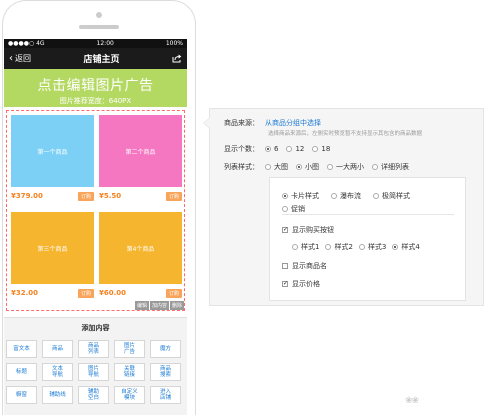  I want to click on style-option-large: 大图, so click(276, 167).